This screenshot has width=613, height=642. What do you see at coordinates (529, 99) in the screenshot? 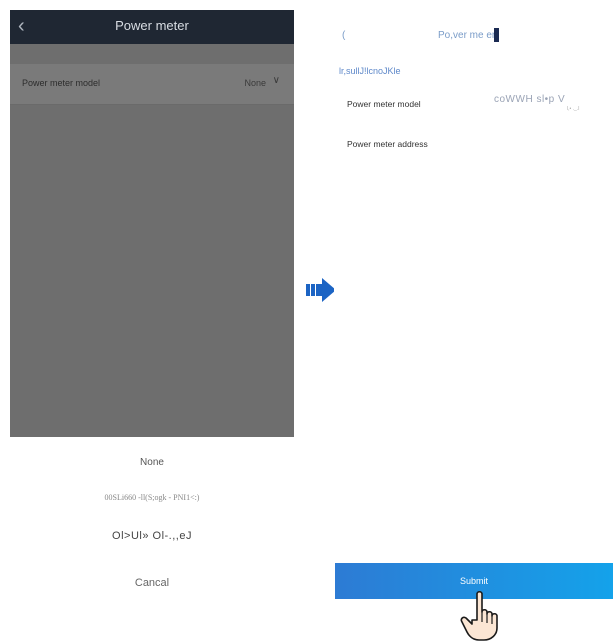
I see `power-meter-model-value: coWWH sl•p V` at bounding box center [529, 99].